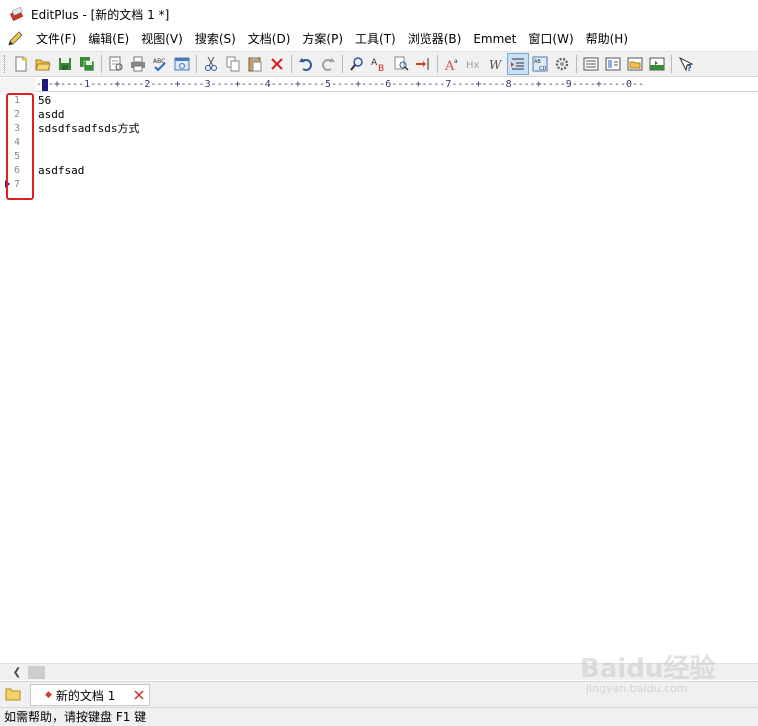 The height and width of the screenshot is (726, 758). I want to click on menu-view: 视图(V), so click(162, 39).